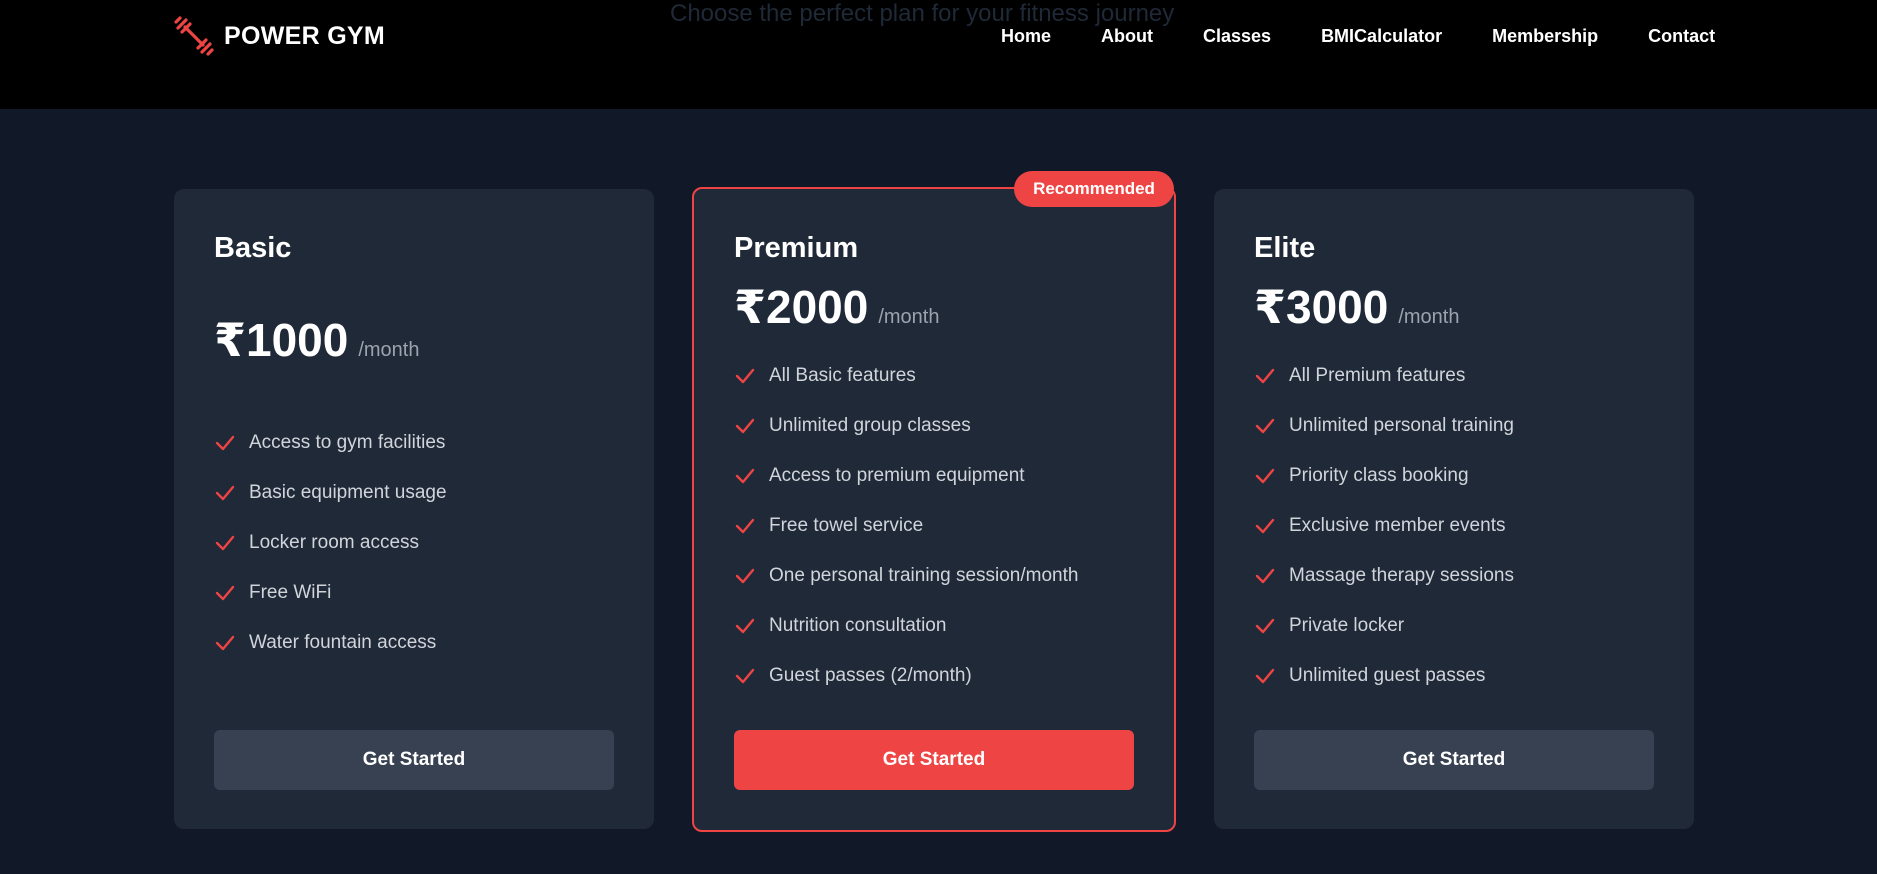 The height and width of the screenshot is (874, 1877). I want to click on feature-item: Massage therapy sessions, so click(1384, 576).